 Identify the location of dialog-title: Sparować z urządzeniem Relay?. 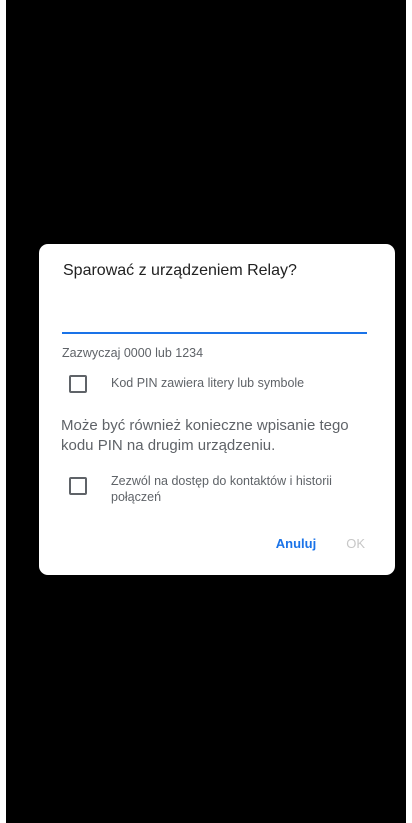
(180, 270).